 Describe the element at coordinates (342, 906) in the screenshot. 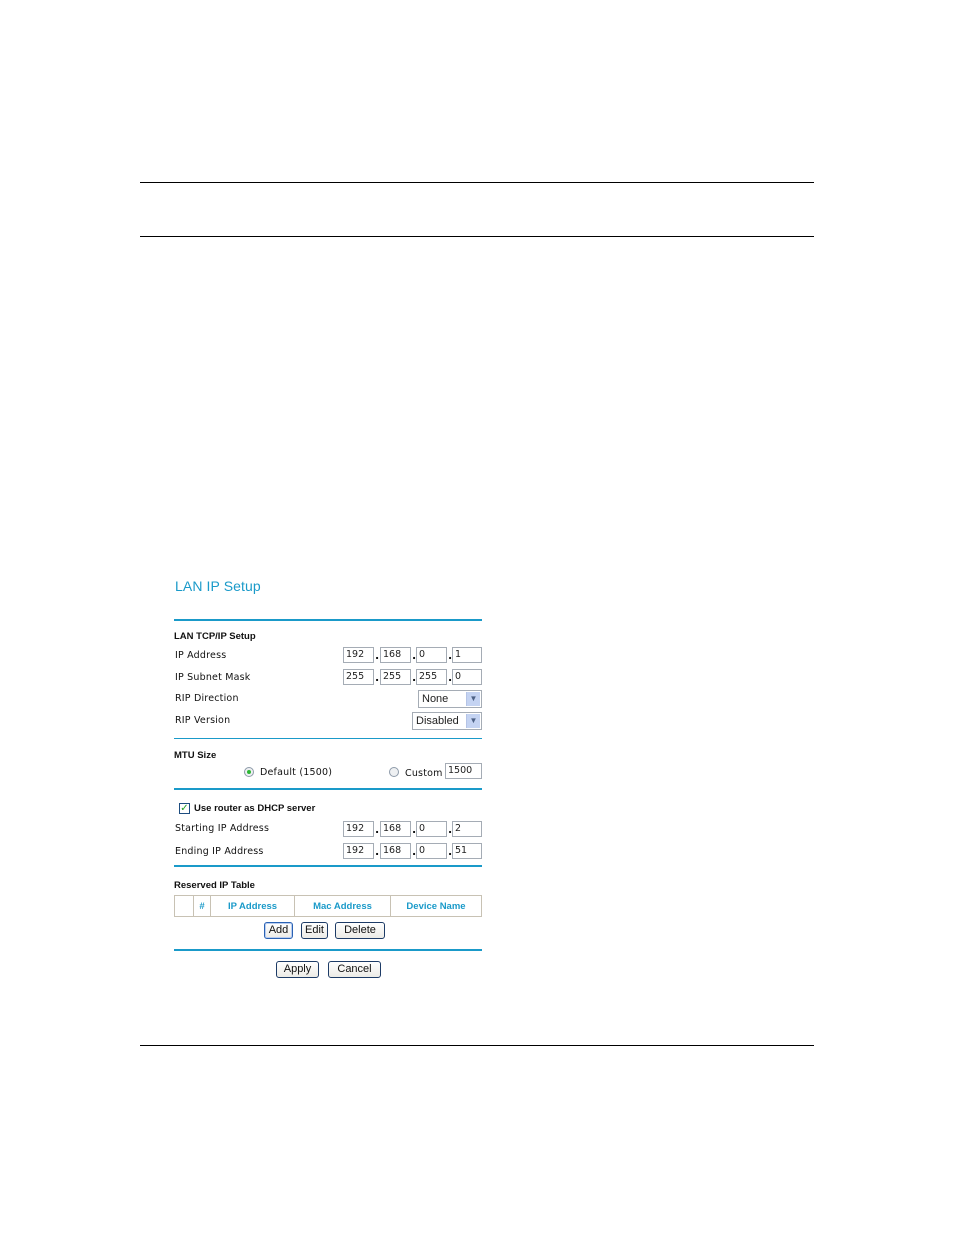

I see `mac-address-column-header: Mac Address` at that location.